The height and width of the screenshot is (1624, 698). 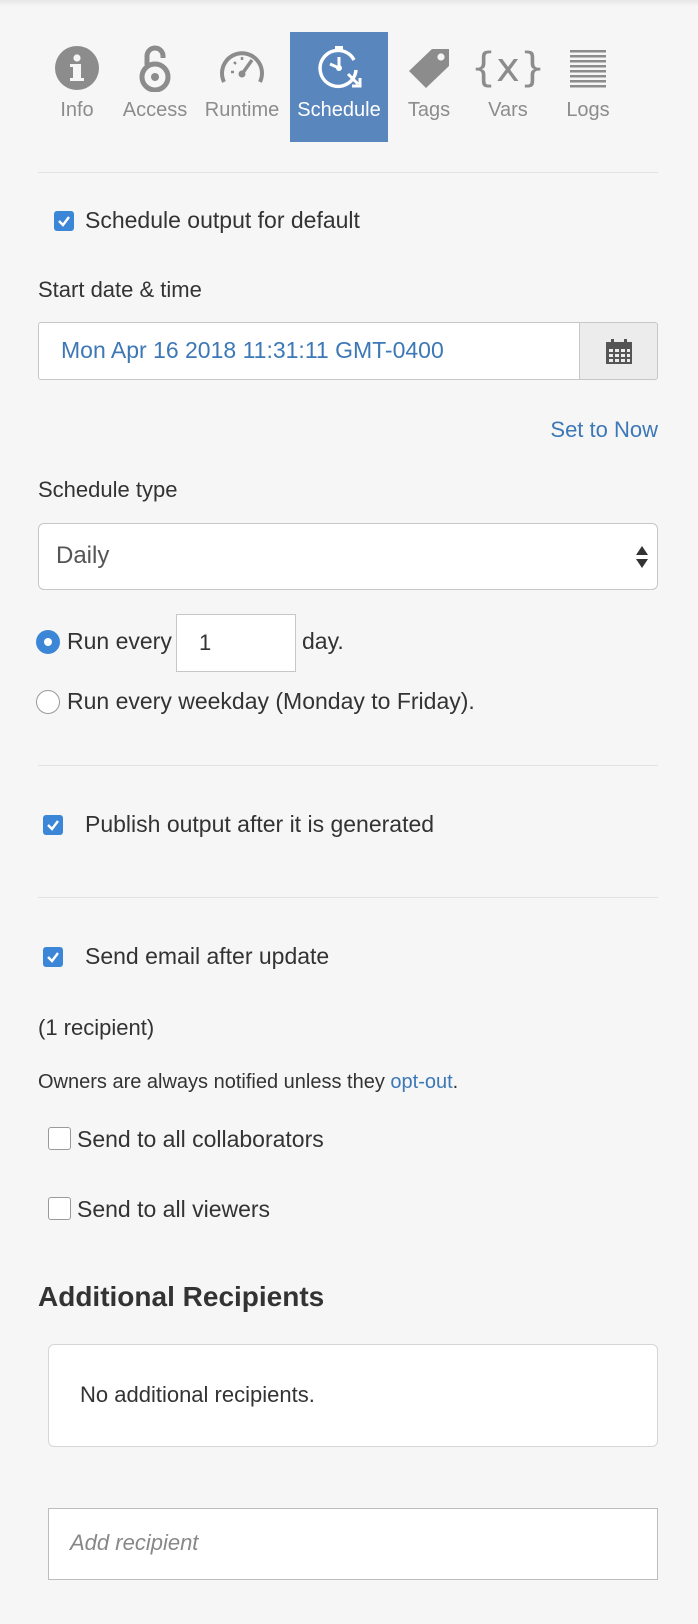 What do you see at coordinates (348, 556) in the screenshot?
I see `schedule-type-select: Daily` at bounding box center [348, 556].